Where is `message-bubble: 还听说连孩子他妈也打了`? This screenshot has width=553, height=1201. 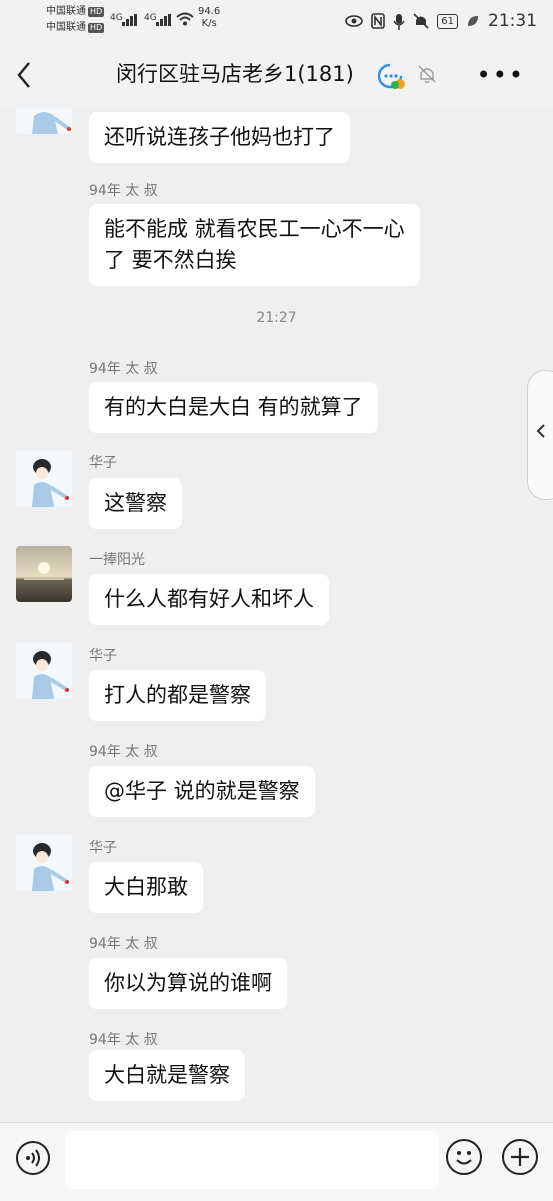
message-bubble: 还听说连孩子他妈也打了 is located at coordinates (219, 137).